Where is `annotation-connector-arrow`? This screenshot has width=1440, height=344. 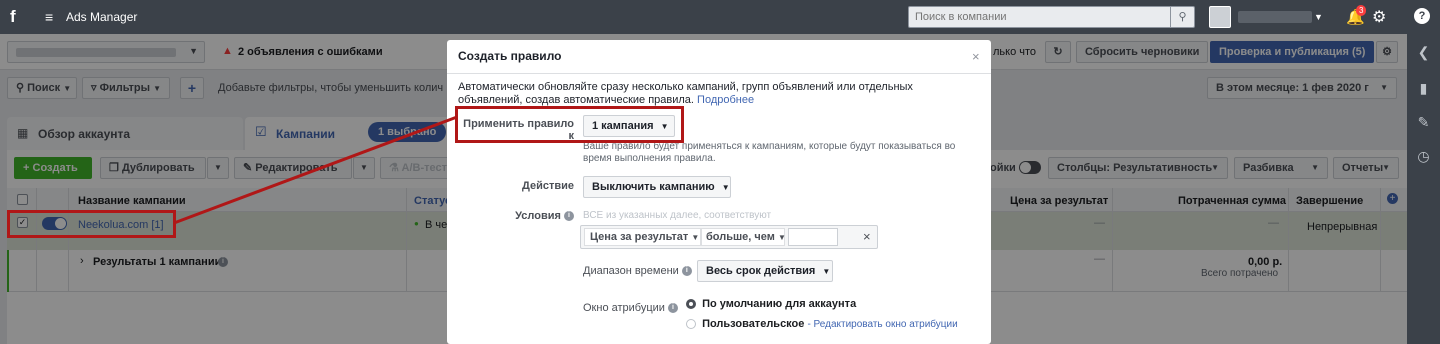
annotation-connector-arrow is located at coordinates (315, 170).